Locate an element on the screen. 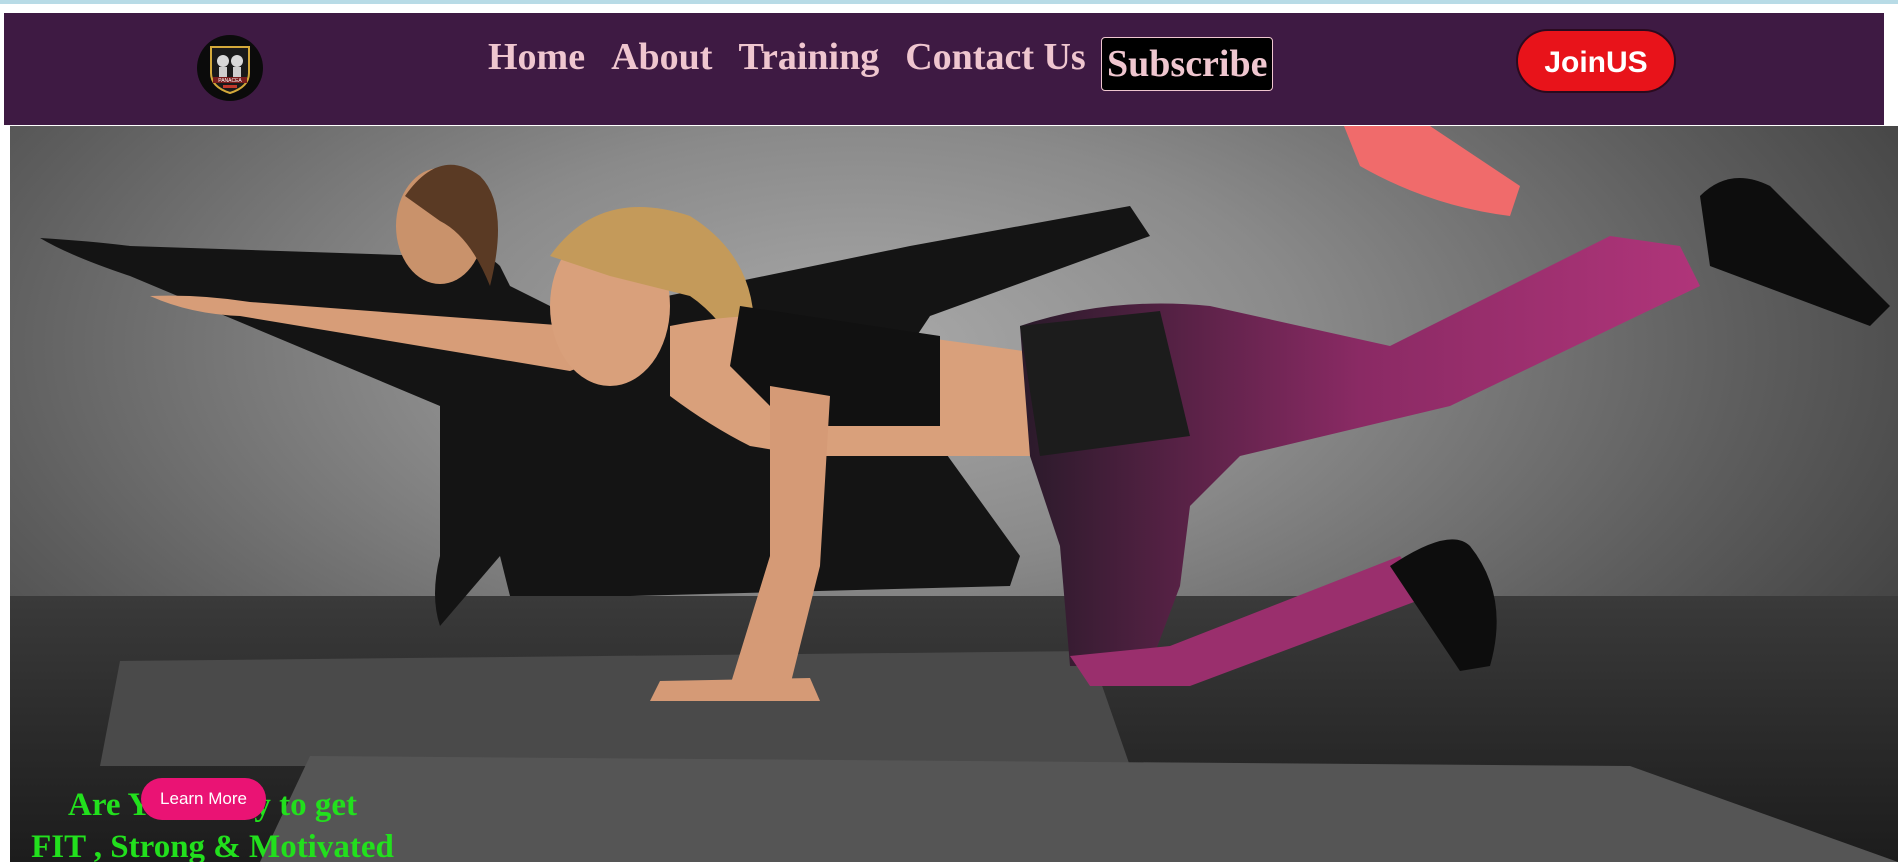  nav-links: Home About Training Contact Us is located at coordinates (787, 58).